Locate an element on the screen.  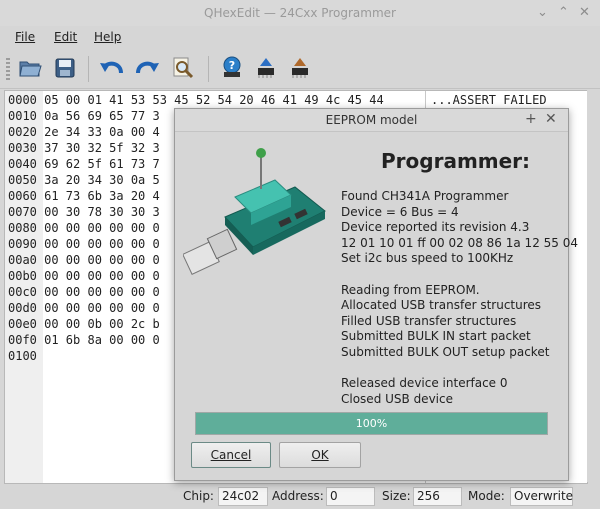
hex-row: 0030 37 30 32 5f 32 3 is located at coordinates (84, 149).